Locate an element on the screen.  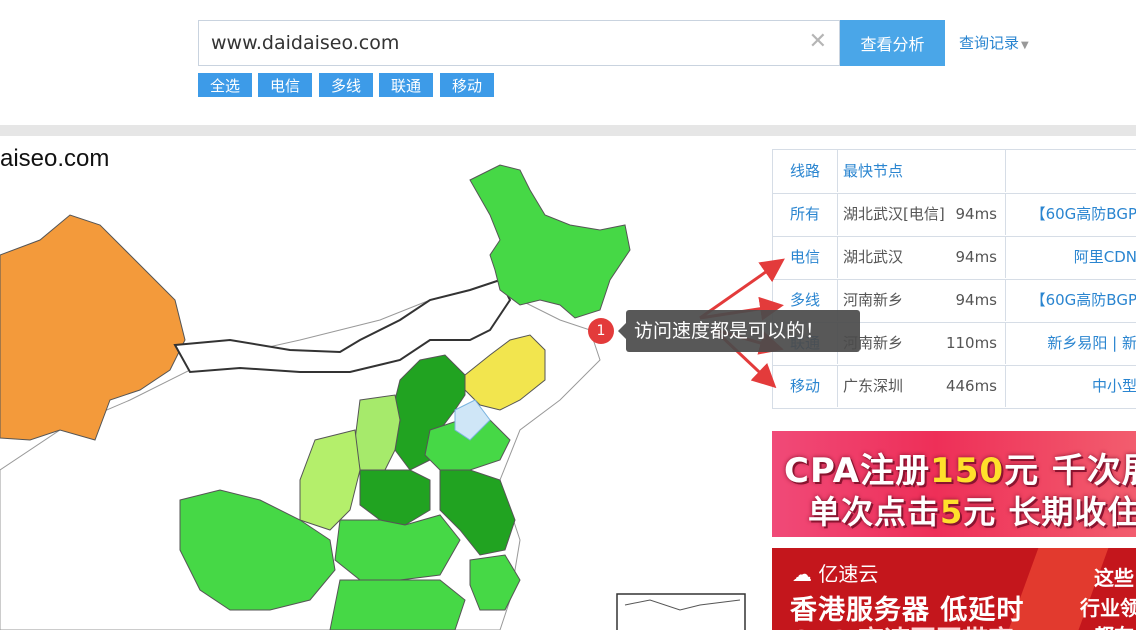
cpa-ad-text: 单次点击 is located at coordinates (874, 512).